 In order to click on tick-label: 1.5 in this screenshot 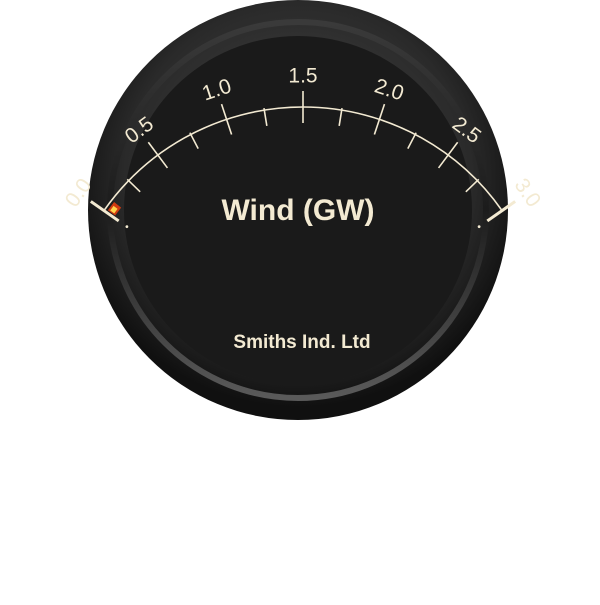, I will do `click(302, 76)`.